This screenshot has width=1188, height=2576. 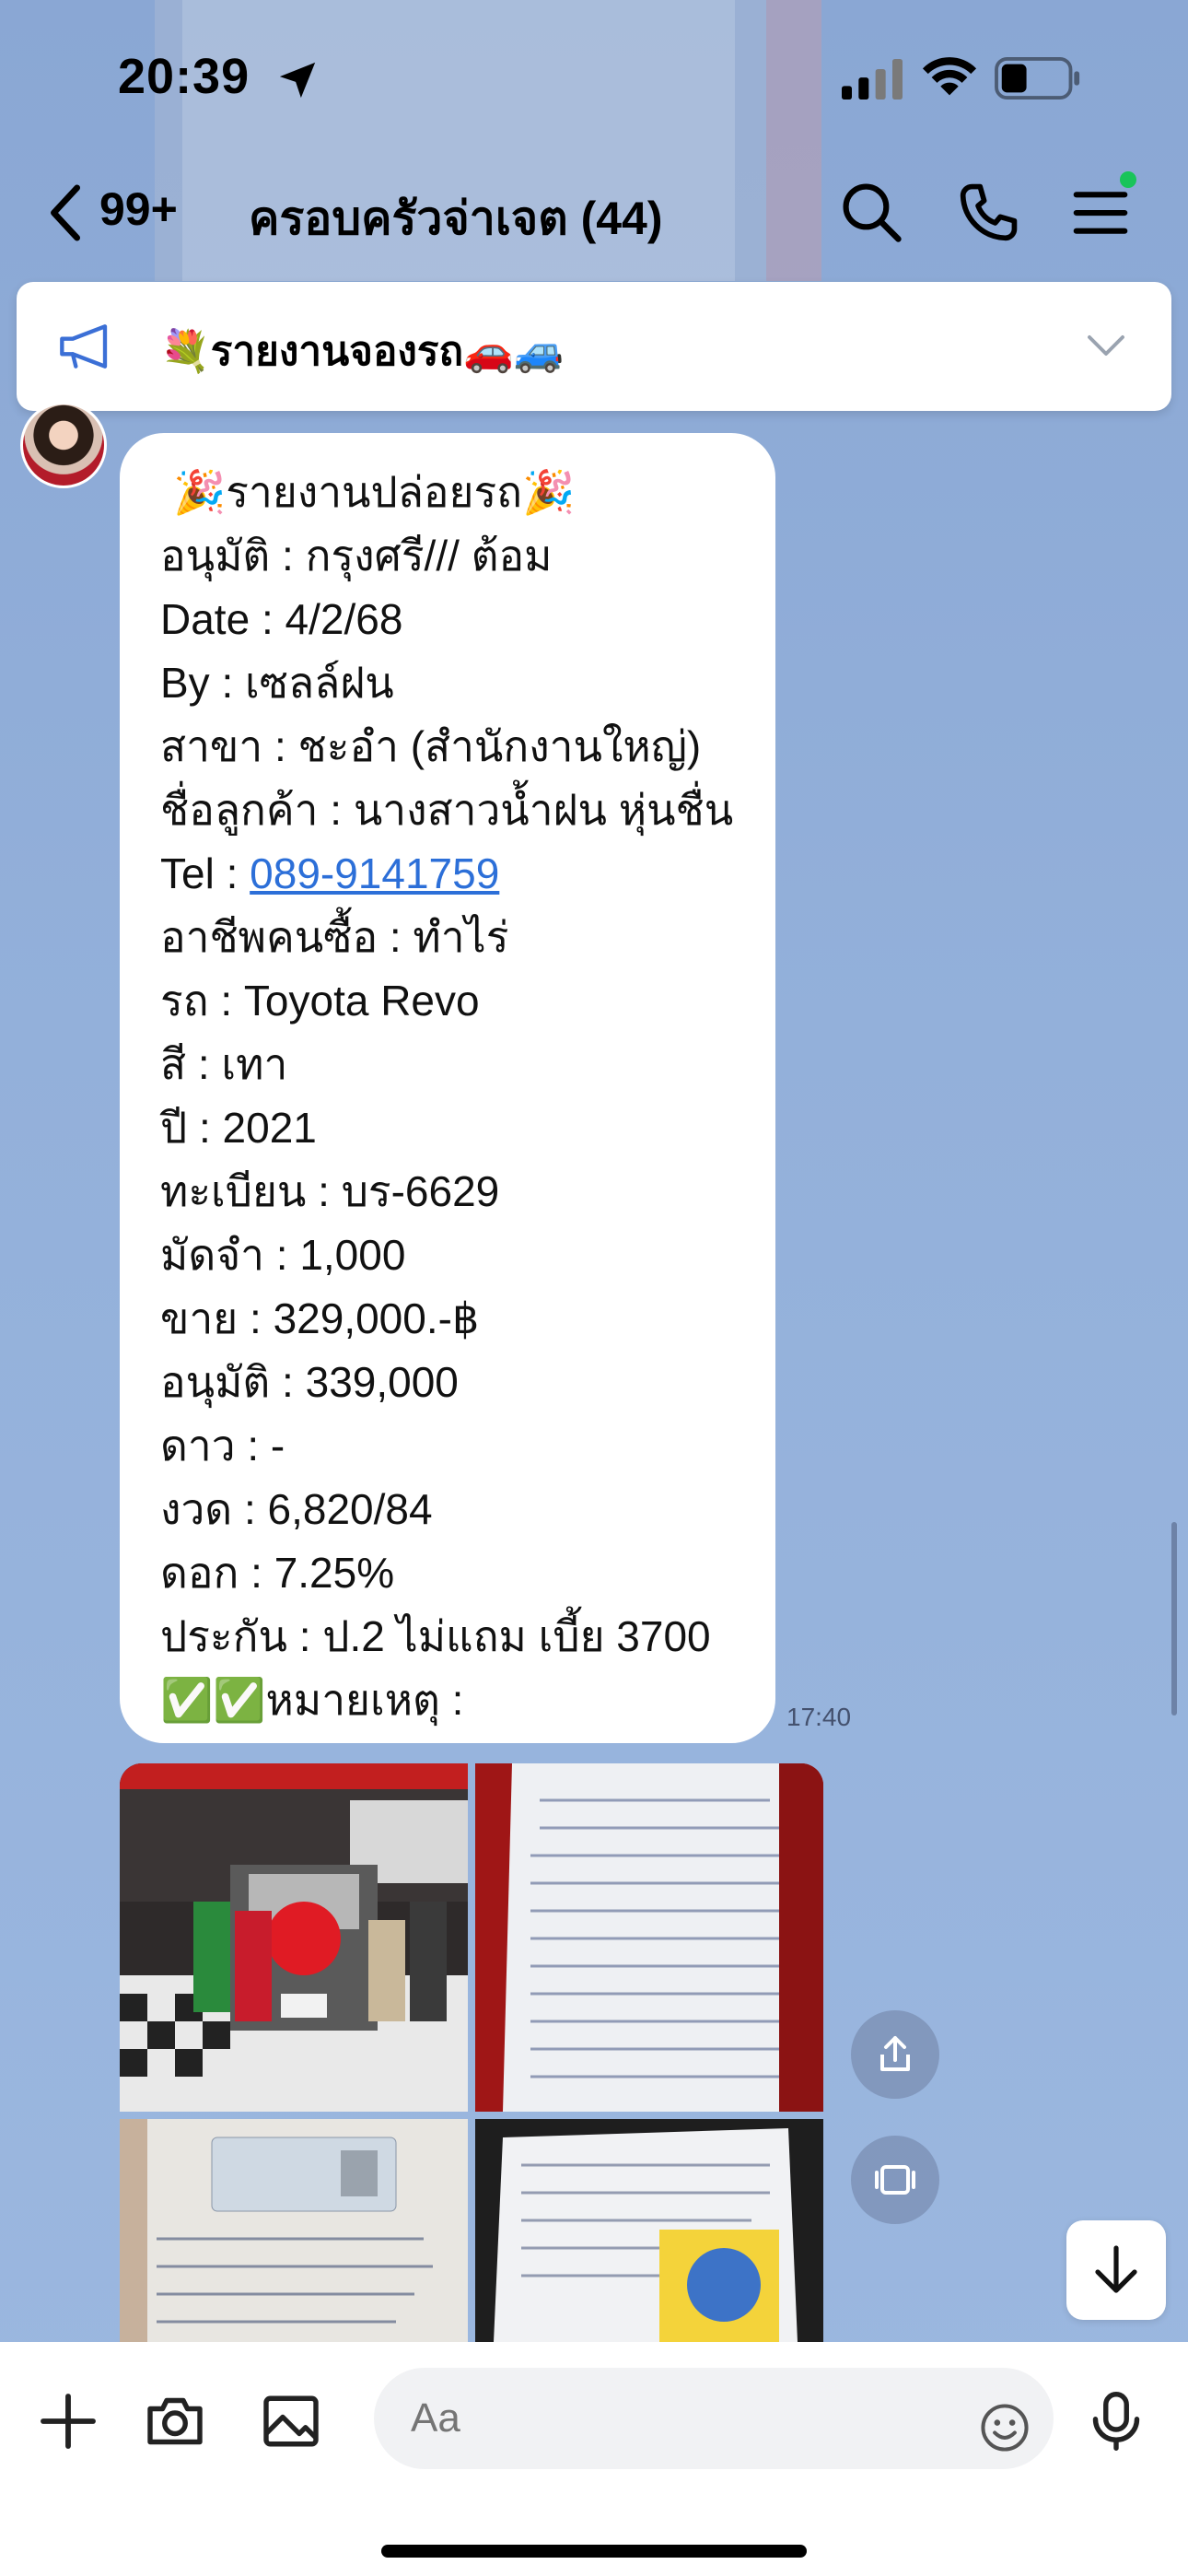 I want to click on microphone-icon, so click(x=1116, y=2421).